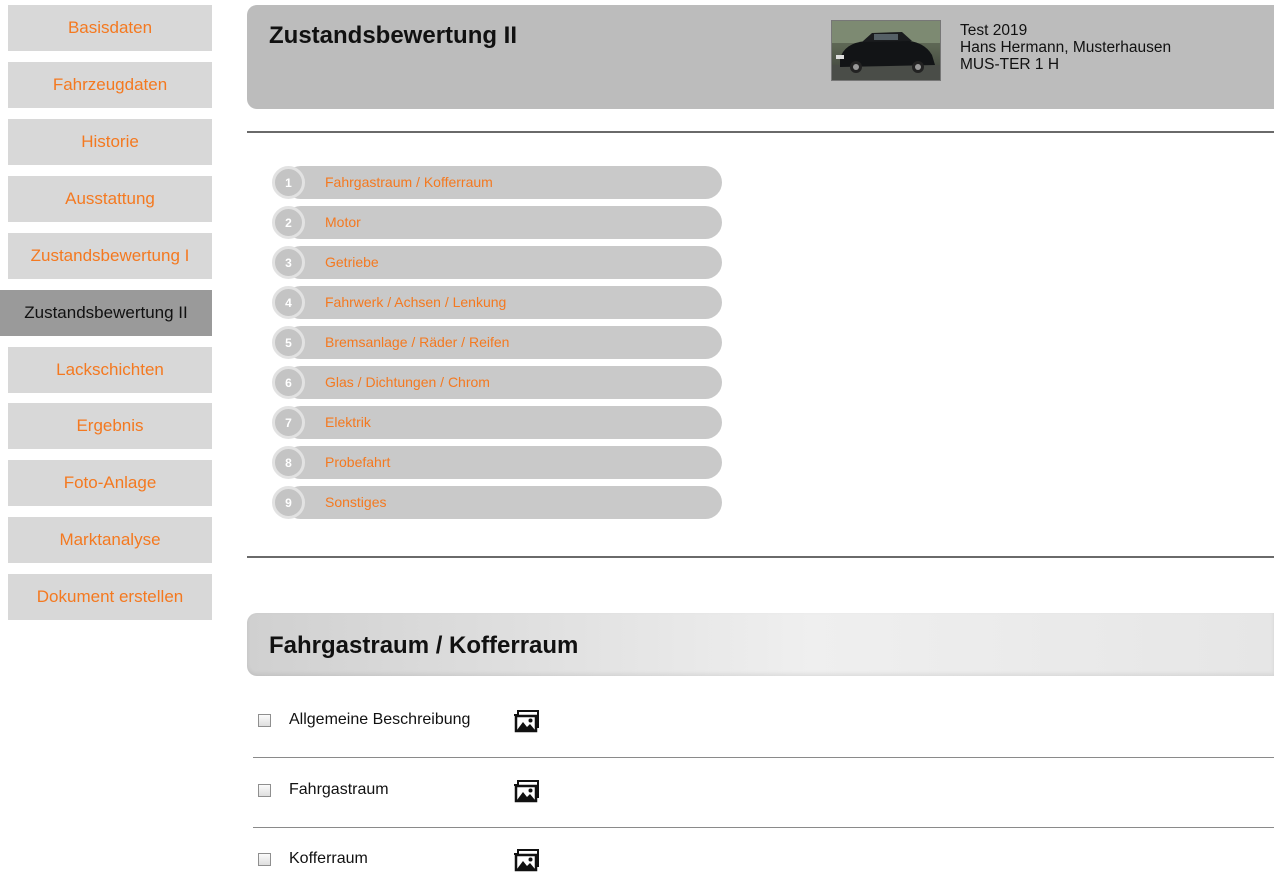 Image resolution: width=1274 pixels, height=895 pixels. I want to click on page-title: Zustandsbewertung II, so click(393, 35).